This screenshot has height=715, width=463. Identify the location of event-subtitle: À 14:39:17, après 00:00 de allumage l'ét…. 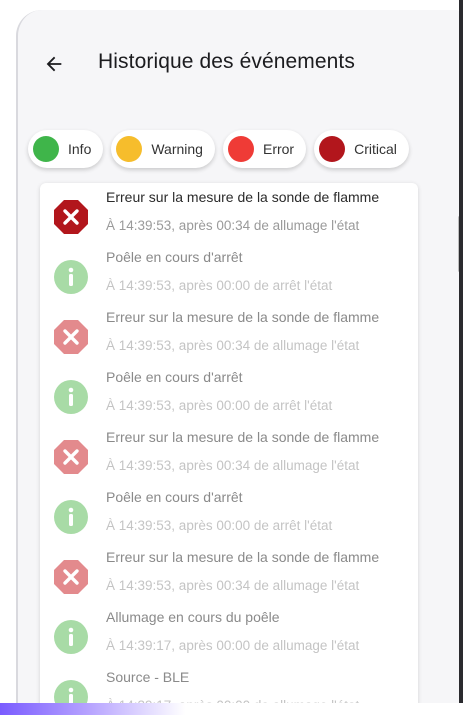
(233, 645).